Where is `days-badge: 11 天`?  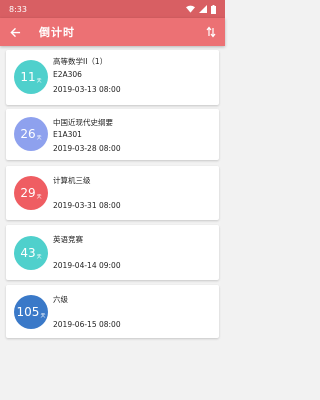 days-badge: 11 天 is located at coordinates (31, 77).